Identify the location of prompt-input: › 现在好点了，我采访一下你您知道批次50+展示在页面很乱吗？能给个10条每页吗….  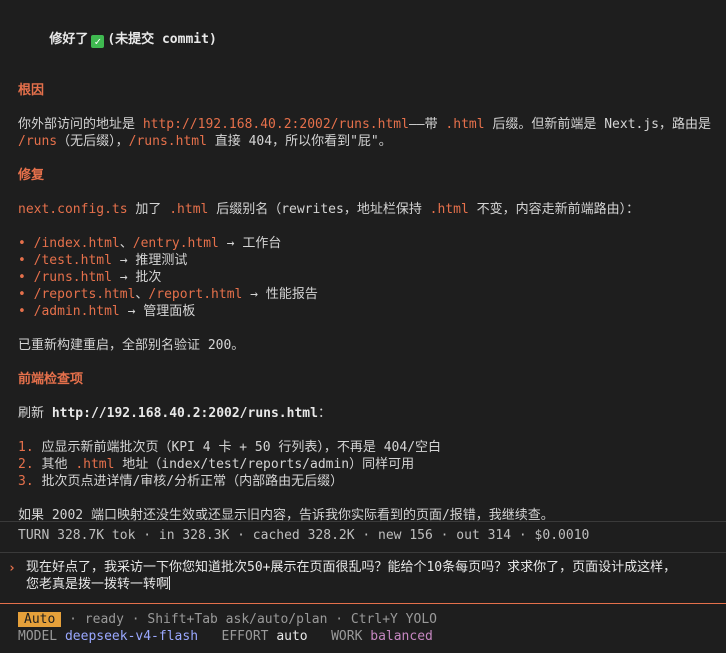
(363, 578).